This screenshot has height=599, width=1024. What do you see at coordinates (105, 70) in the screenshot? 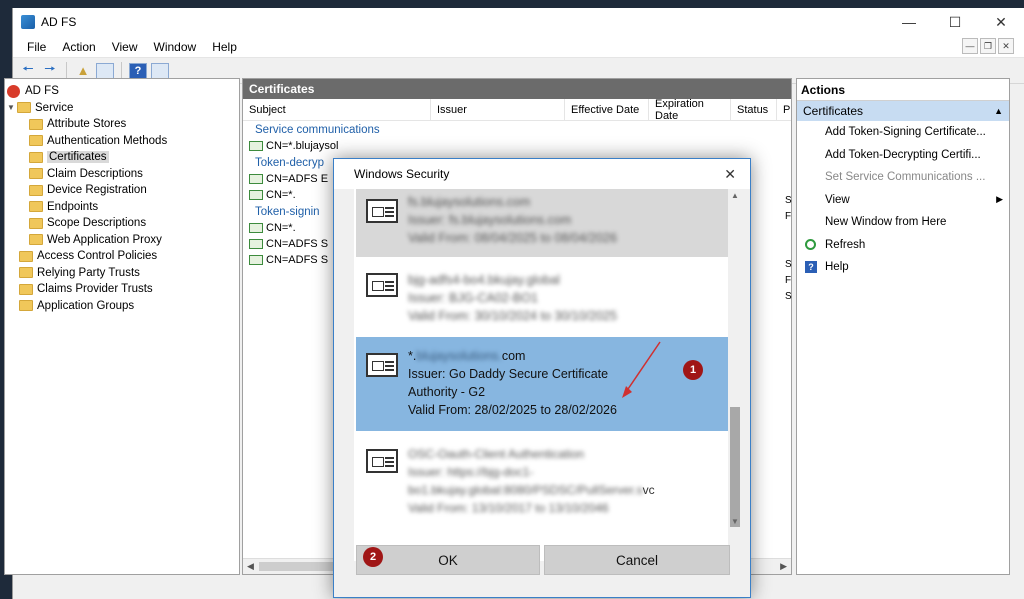
I see `show-hide-tree-icon` at bounding box center [105, 70].